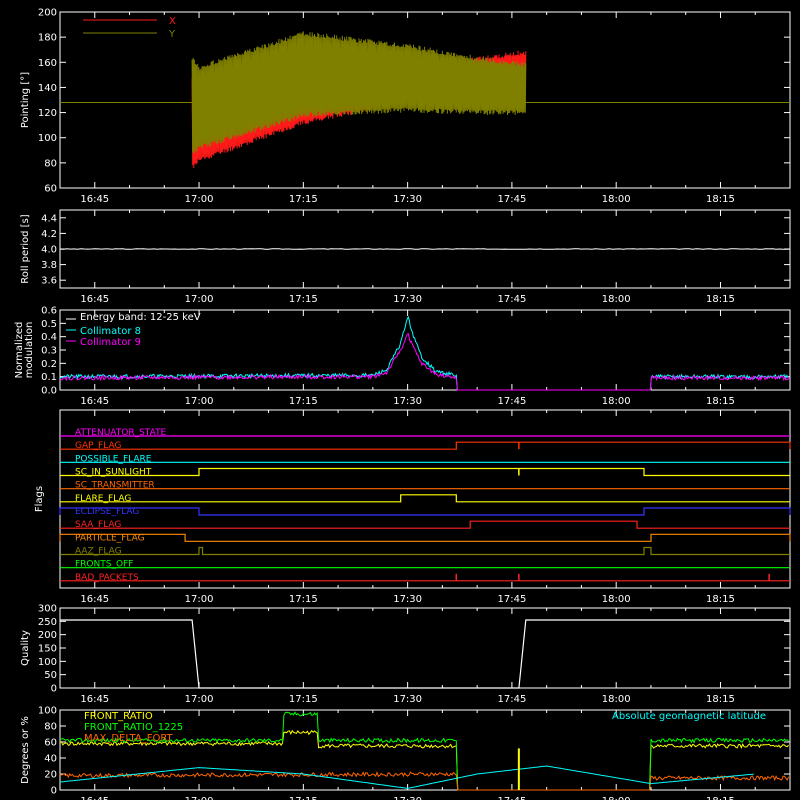 Image resolution: width=800 pixels, height=800 pixels. Describe the element at coordinates (49, 265) in the screenshot. I see `y-tick-label: 3.8` at that location.